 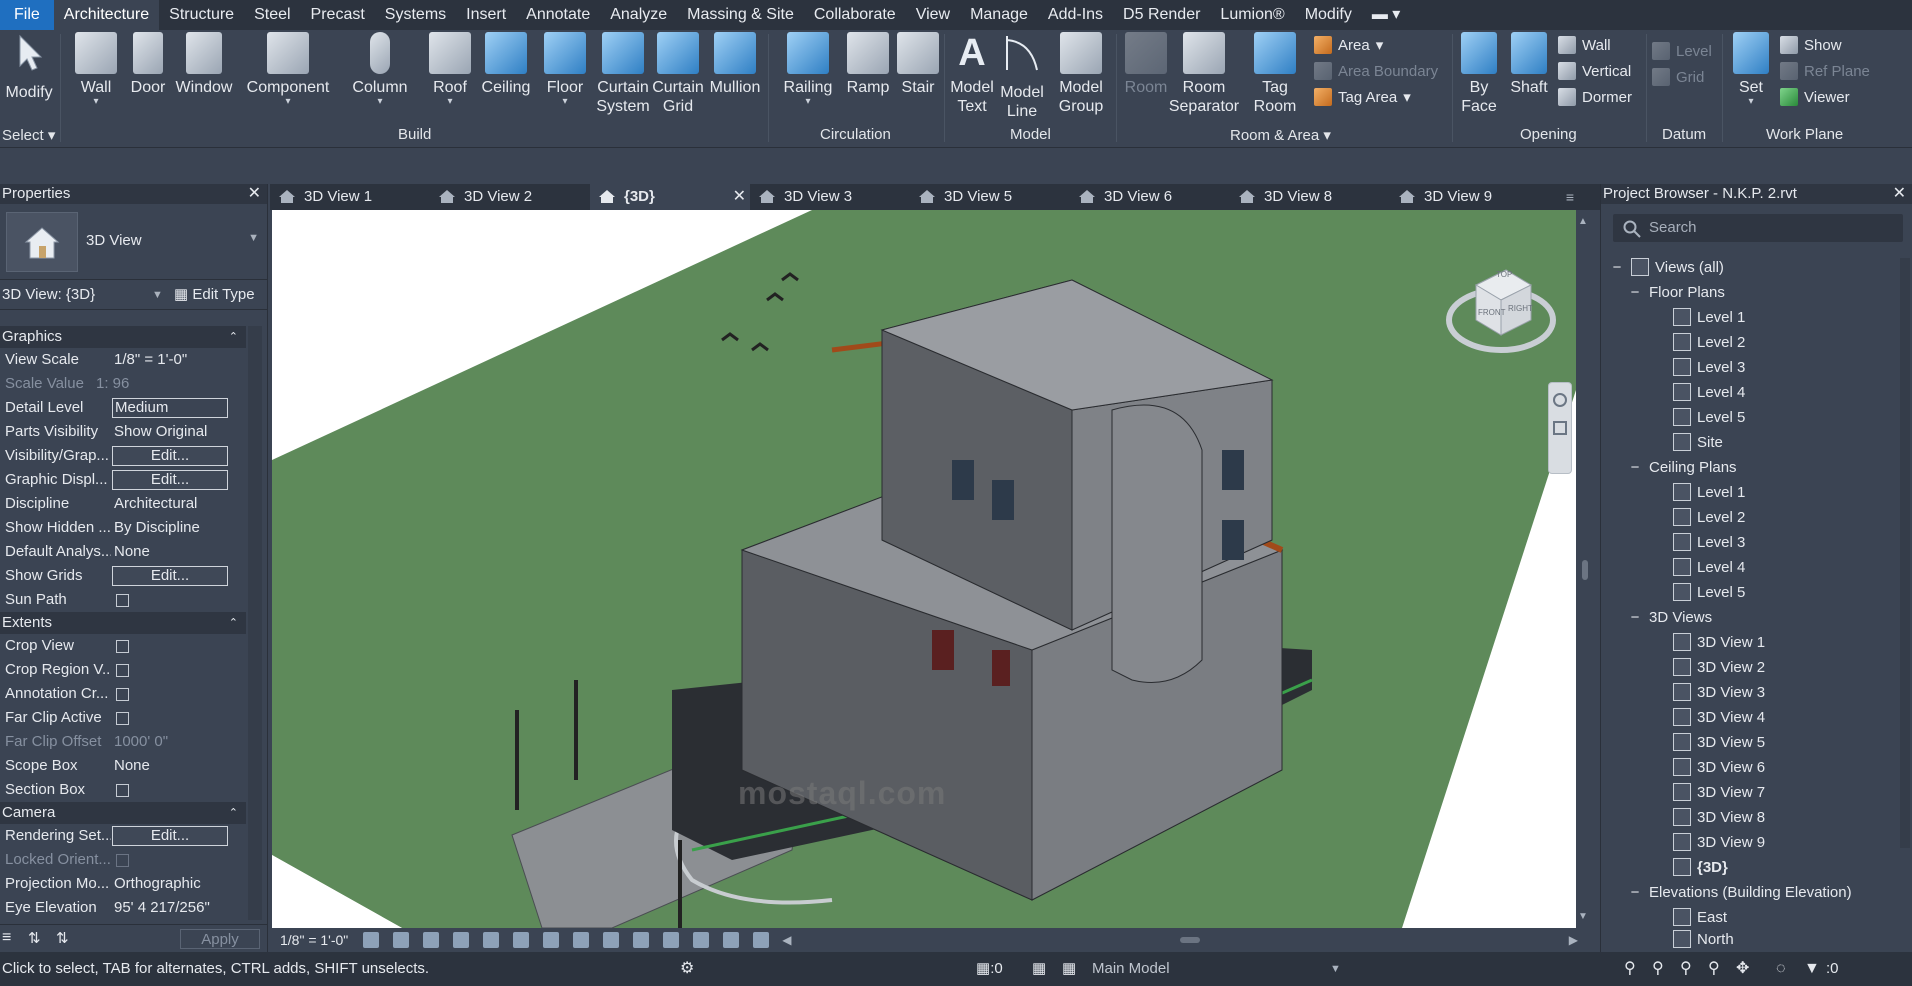 What do you see at coordinates (687, 969) in the screenshot?
I see `worksets-icon: ⚙` at bounding box center [687, 969].